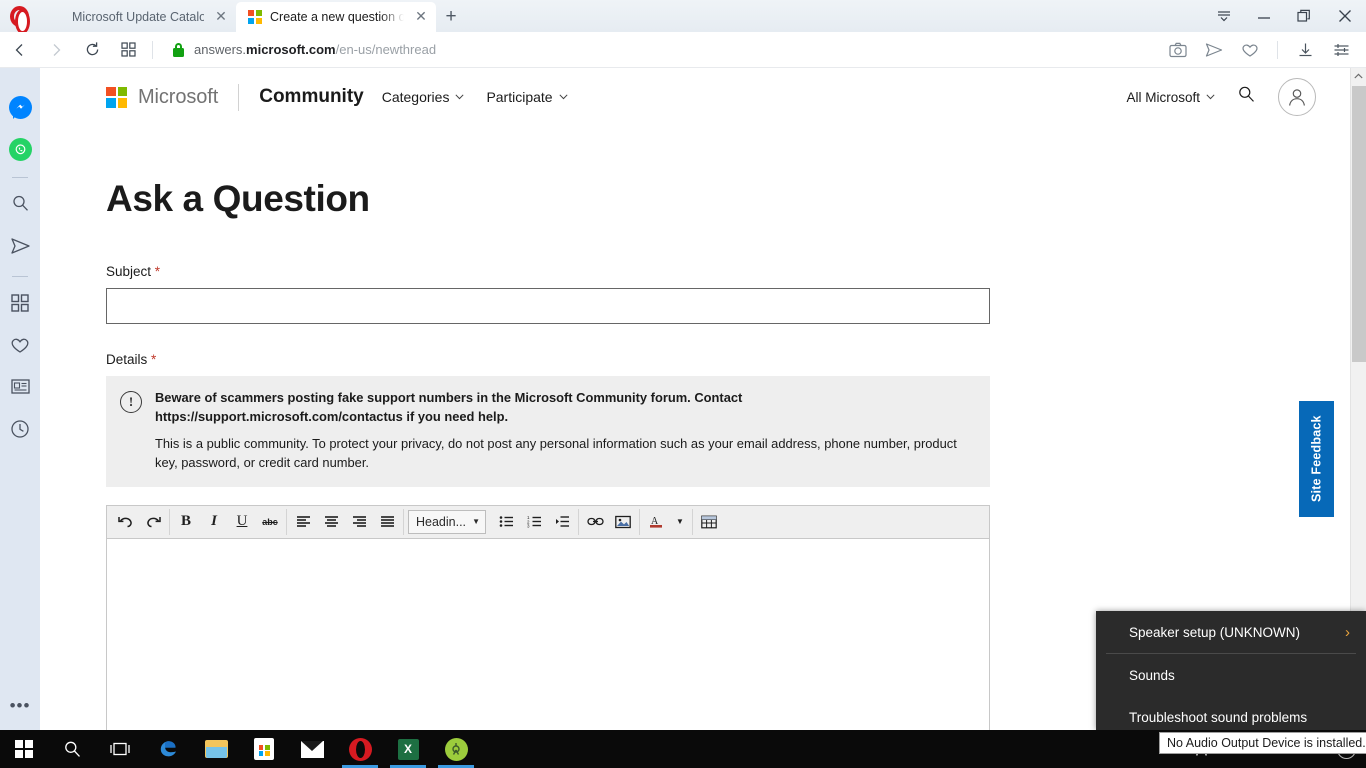 The image size is (1366, 768). What do you see at coordinates (1215, 632) in the screenshot?
I see `context-menu-item-label: Speaker setup (UNKNOWN)` at bounding box center [1215, 632].